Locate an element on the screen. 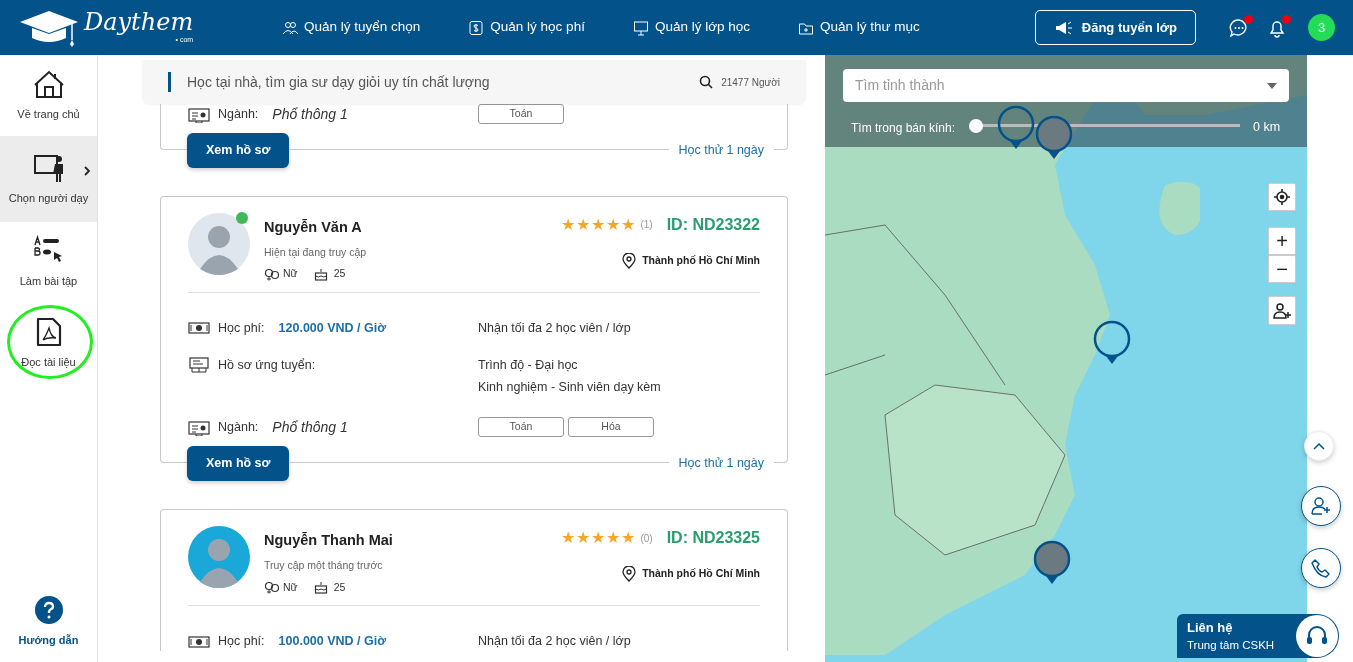  zoom-out-button: − is located at coordinates (1282, 269).